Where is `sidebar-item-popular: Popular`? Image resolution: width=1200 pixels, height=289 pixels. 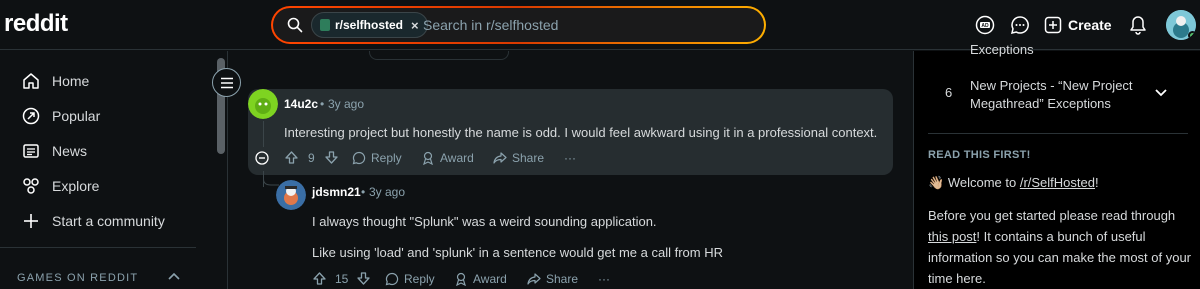 sidebar-item-popular: Popular is located at coordinates (98, 116).